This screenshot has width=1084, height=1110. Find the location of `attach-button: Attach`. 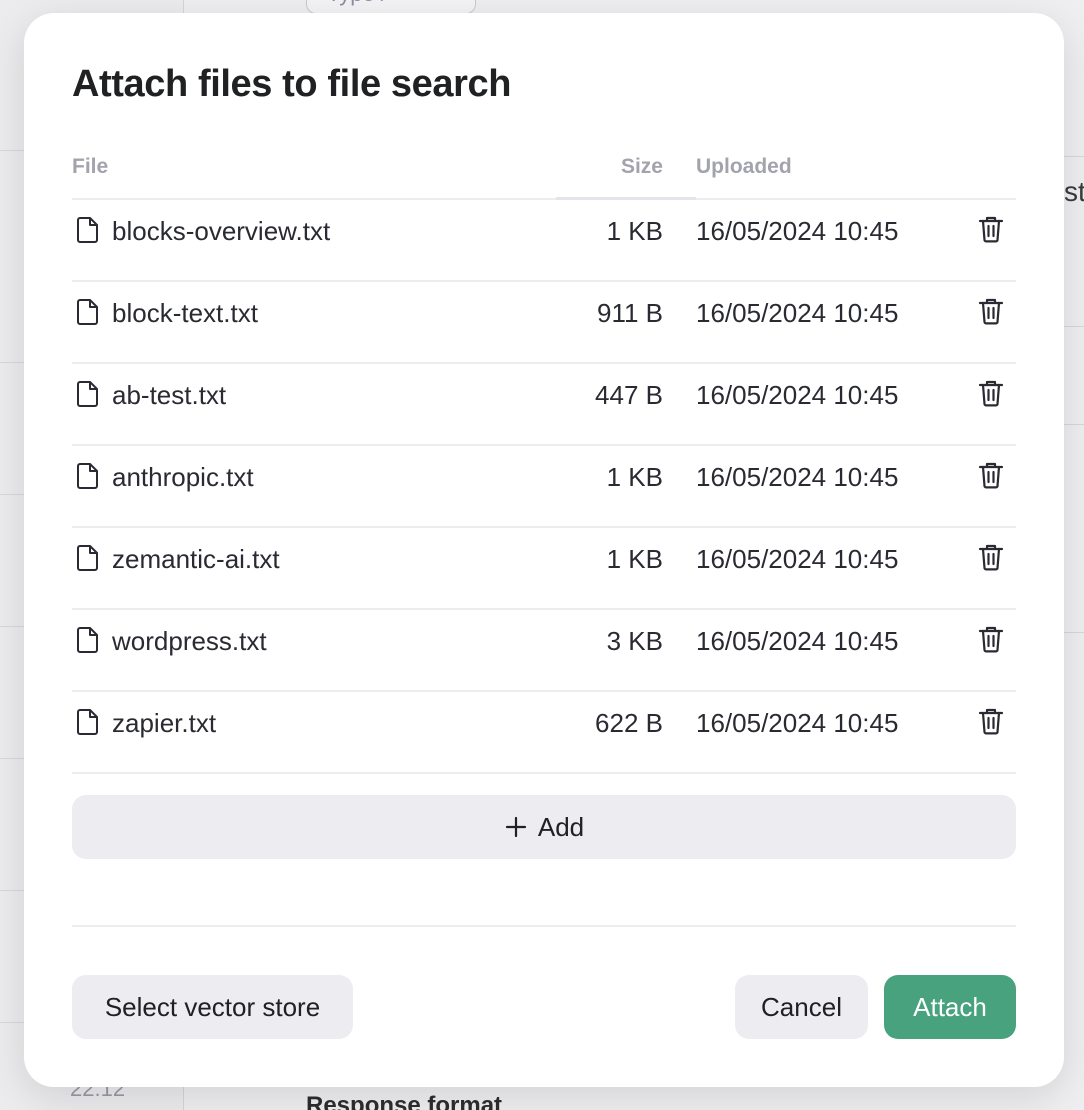

attach-button: Attach is located at coordinates (950, 1007).